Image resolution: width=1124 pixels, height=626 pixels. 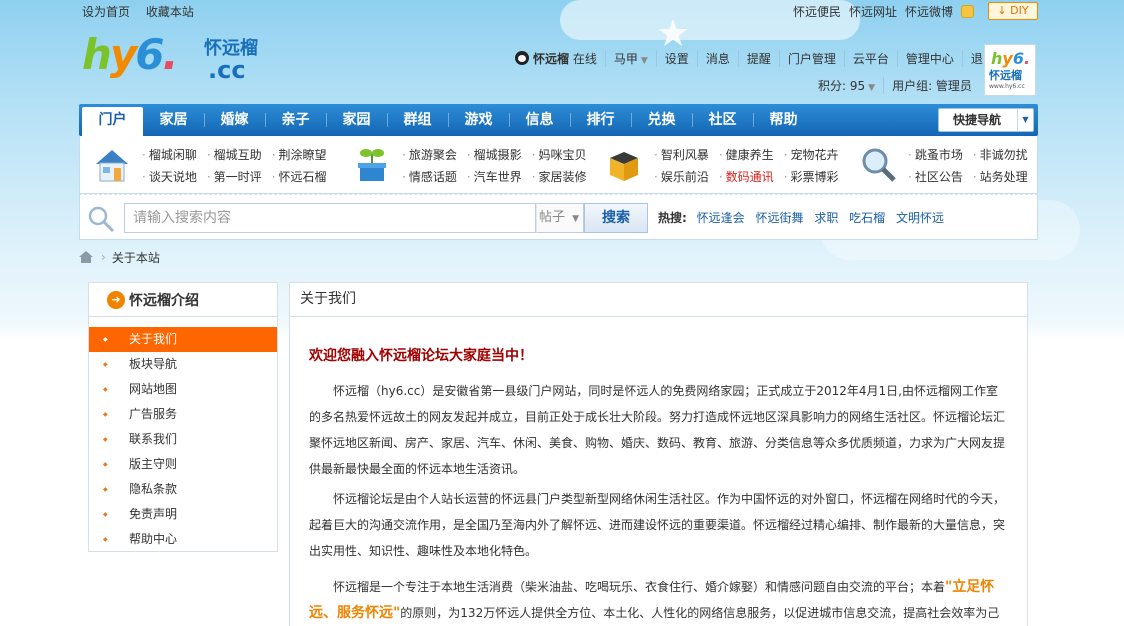 What do you see at coordinates (183, 514) in the screenshot?
I see `sidebar-item-disclaimer: 免责声明` at bounding box center [183, 514].